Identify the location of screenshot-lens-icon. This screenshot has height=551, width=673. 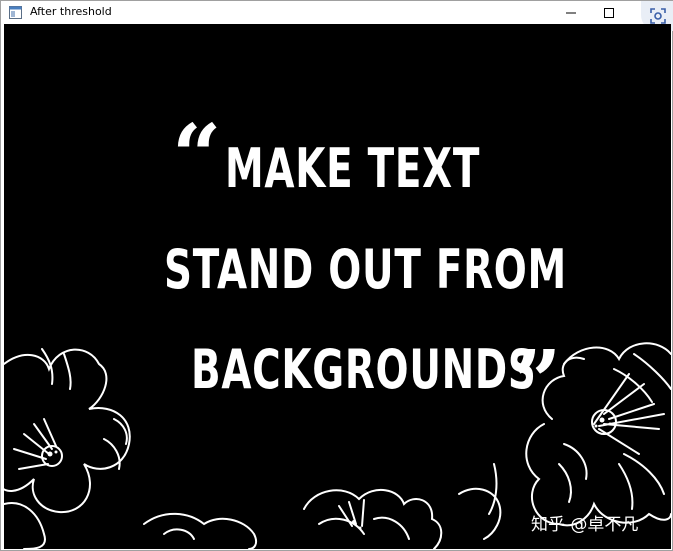
(657, 16).